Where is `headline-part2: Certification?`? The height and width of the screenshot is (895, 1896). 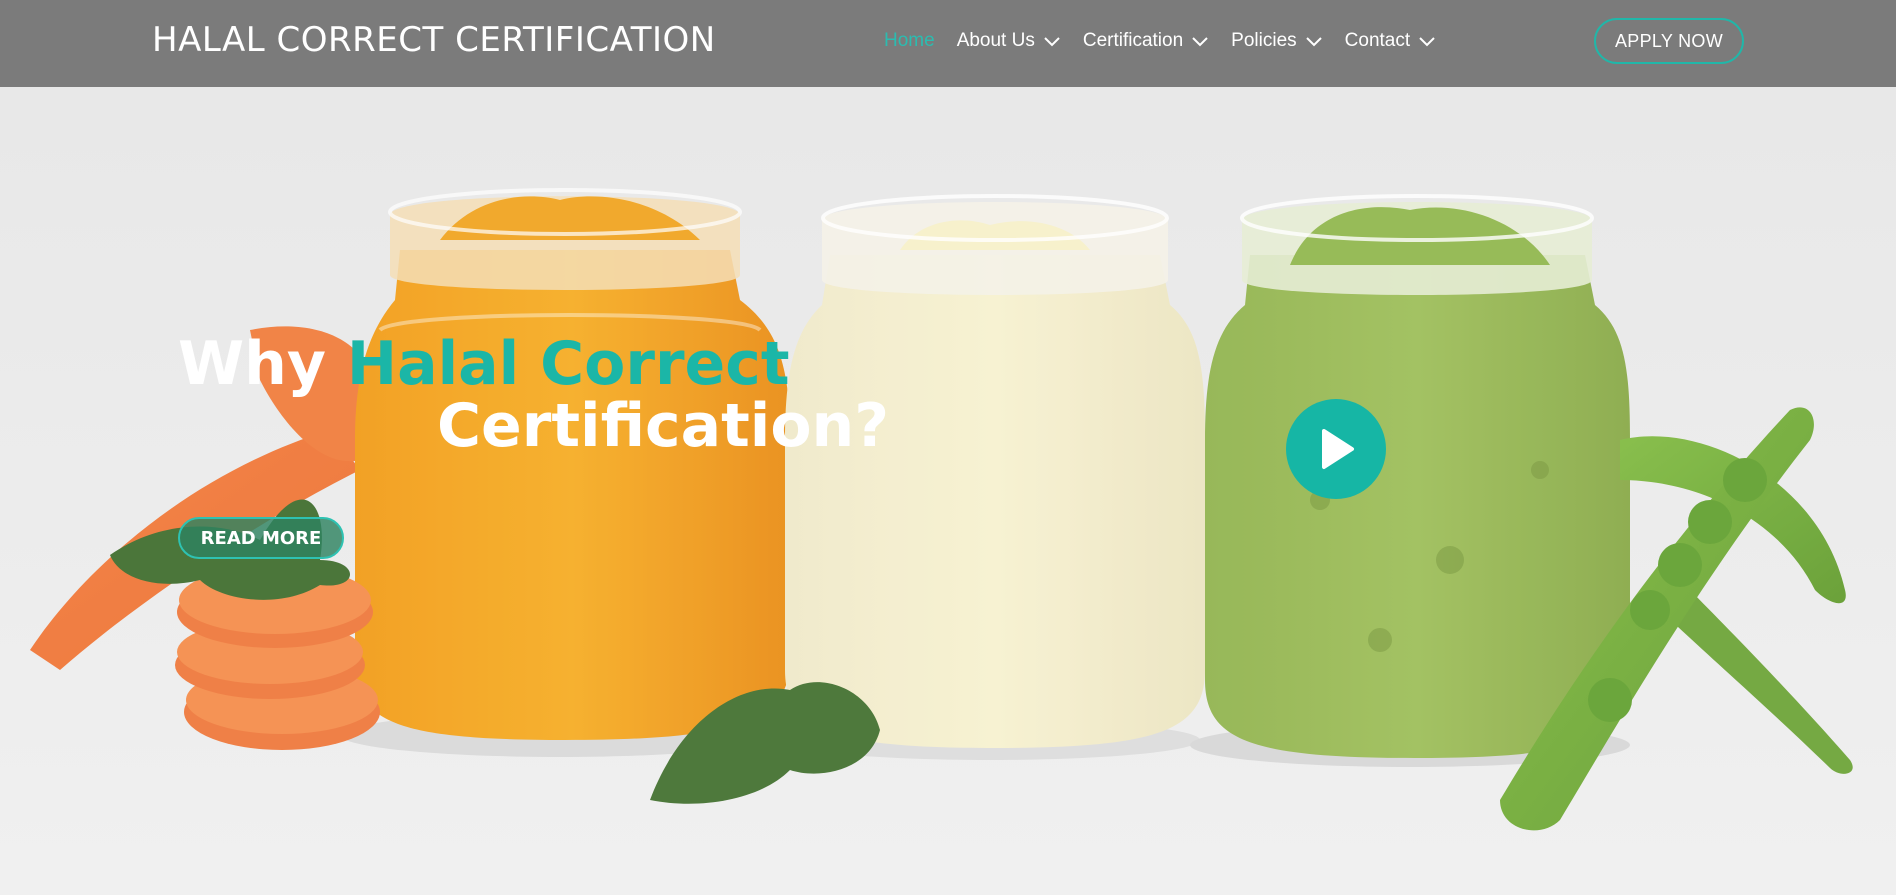
headline-part2: Certification? is located at coordinates (663, 426).